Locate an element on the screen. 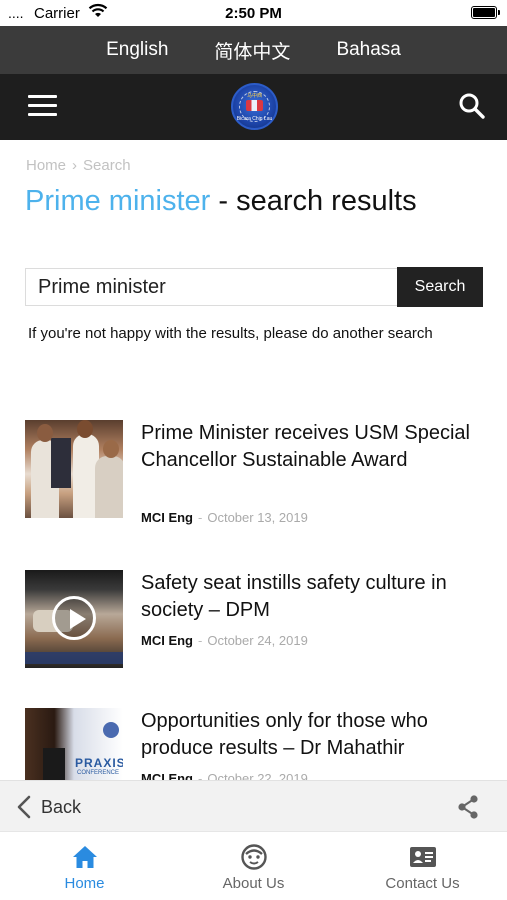  hamburger-menu-icon is located at coordinates (43, 107).